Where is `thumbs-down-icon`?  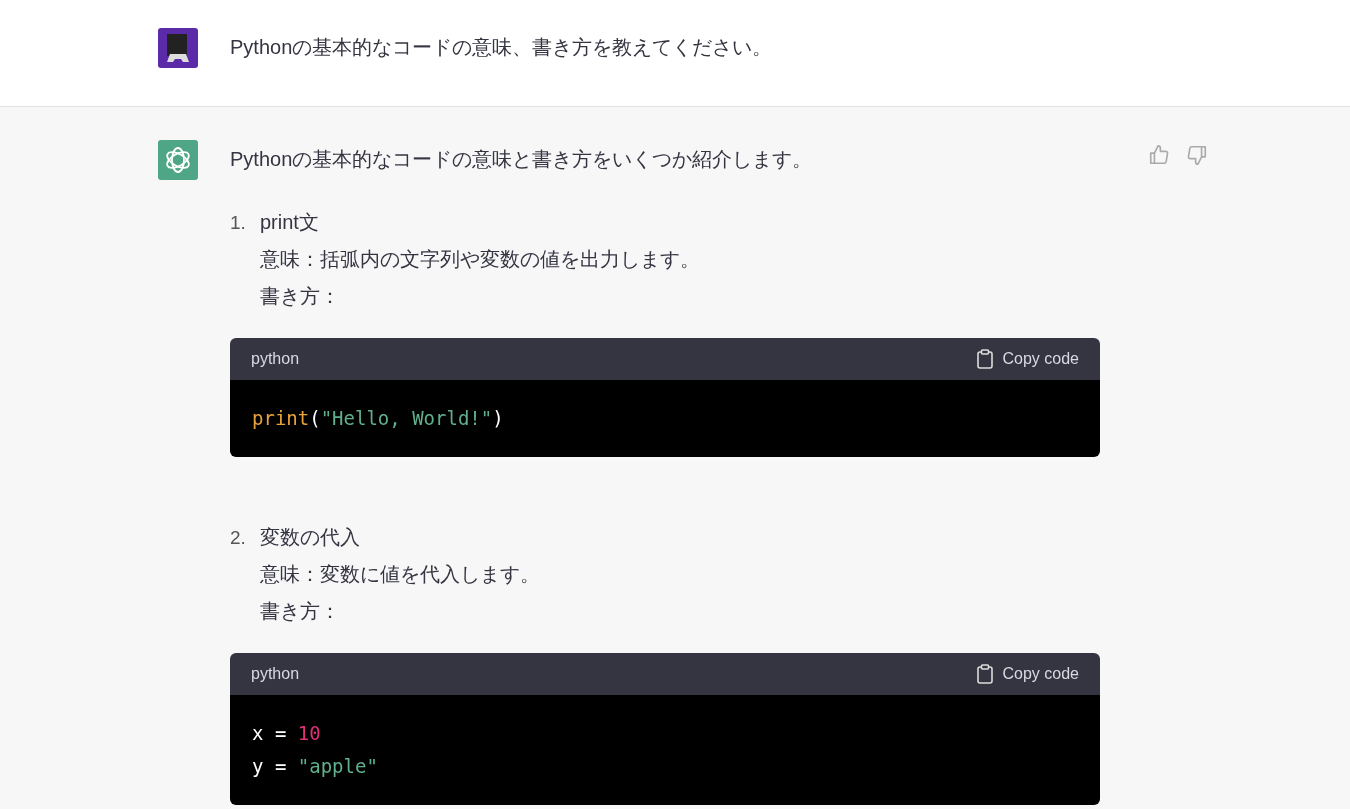 thumbs-down-icon is located at coordinates (1197, 155).